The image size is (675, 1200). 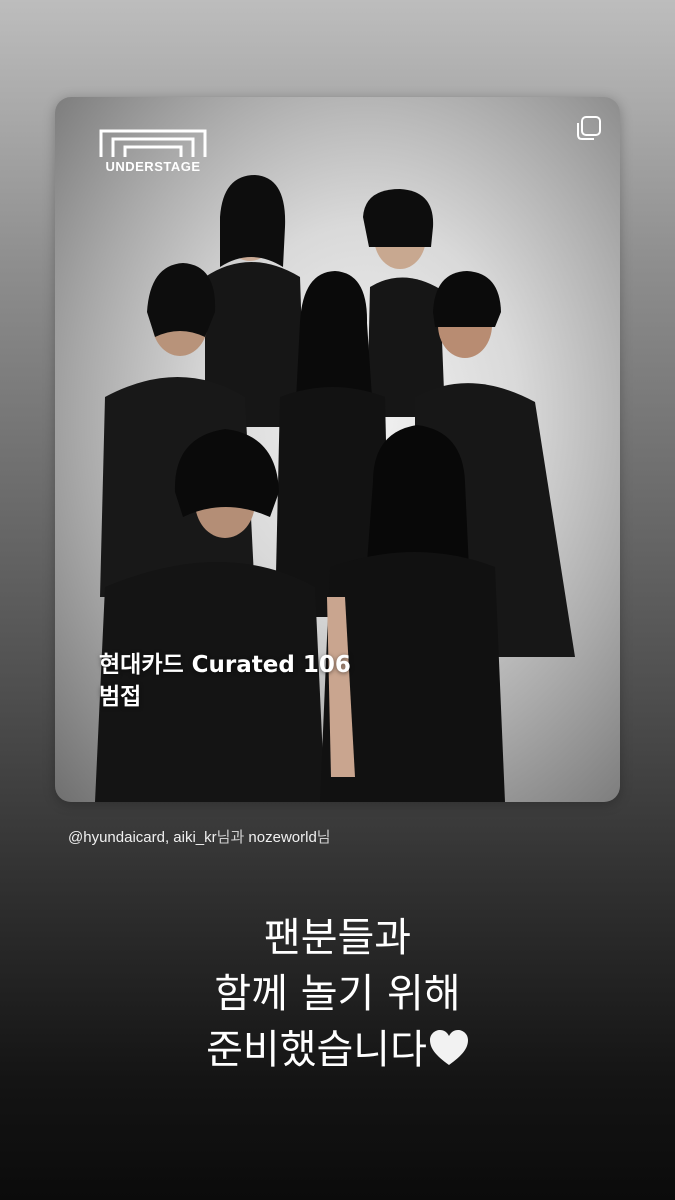 I want to click on post-attribution: @hyundaicard, aiki_kr님과 nozeworld님, so click(x=199, y=836).